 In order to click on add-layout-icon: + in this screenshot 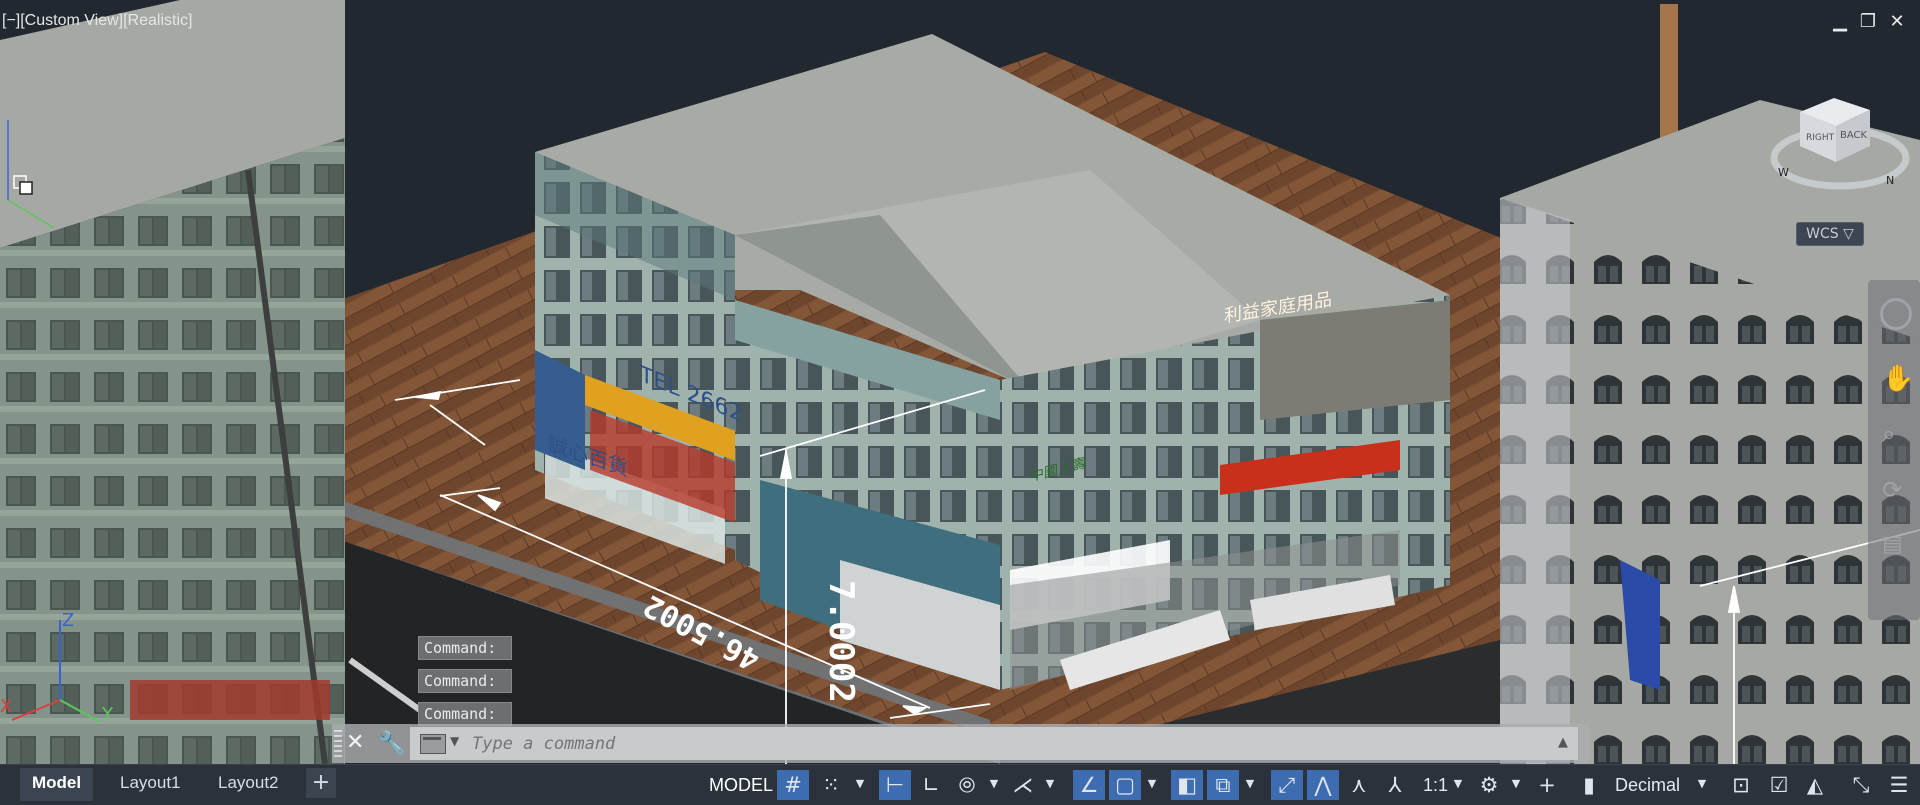, I will do `click(321, 783)`.